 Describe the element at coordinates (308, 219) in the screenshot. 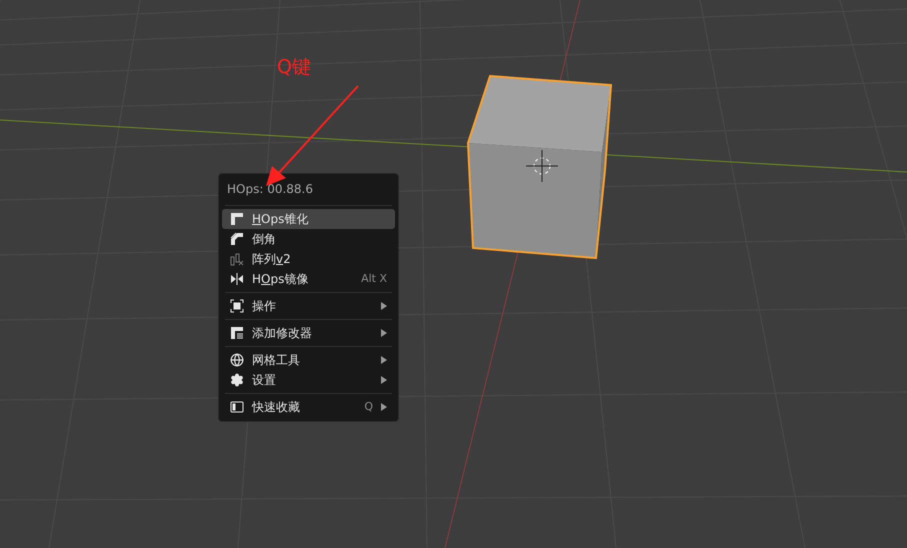

I see `menu-item: HOps锥化` at that location.